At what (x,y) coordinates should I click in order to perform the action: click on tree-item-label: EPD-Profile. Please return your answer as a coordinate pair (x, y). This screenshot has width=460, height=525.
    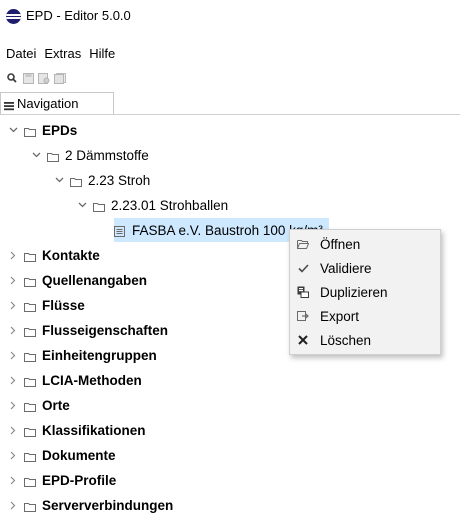
    Looking at the image, I should click on (79, 480).